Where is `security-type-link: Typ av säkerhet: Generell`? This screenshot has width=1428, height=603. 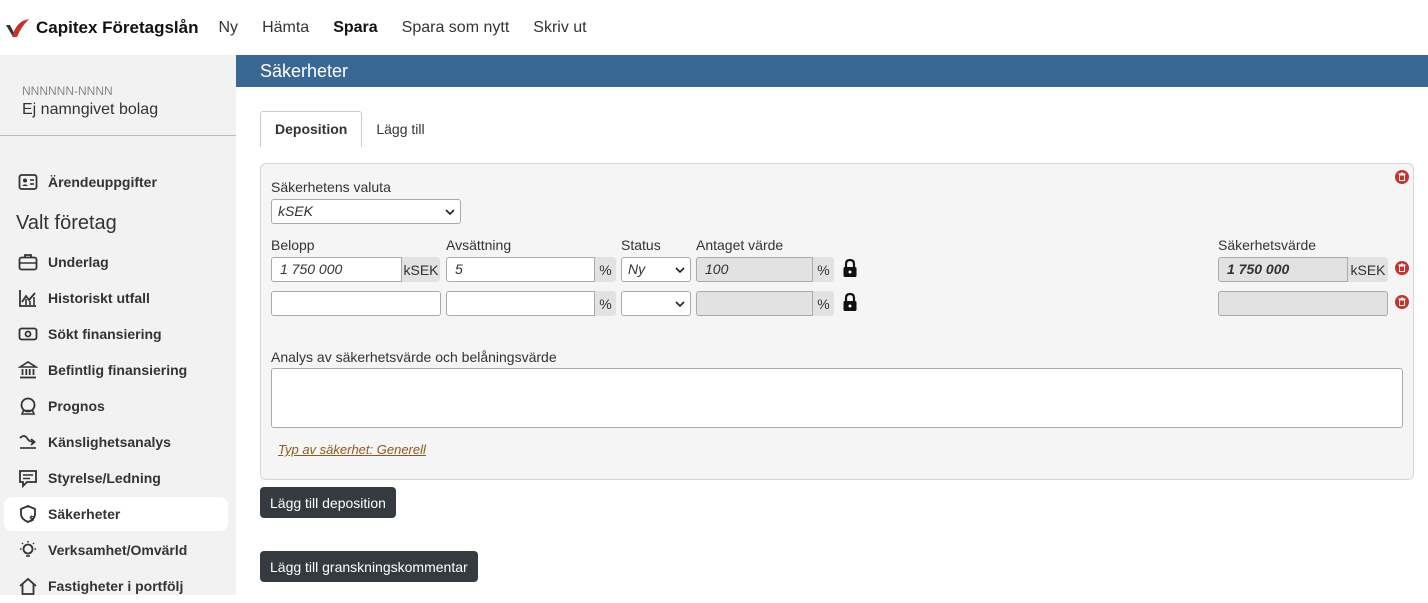 security-type-link: Typ av säkerhet: Generell is located at coordinates (352, 449).